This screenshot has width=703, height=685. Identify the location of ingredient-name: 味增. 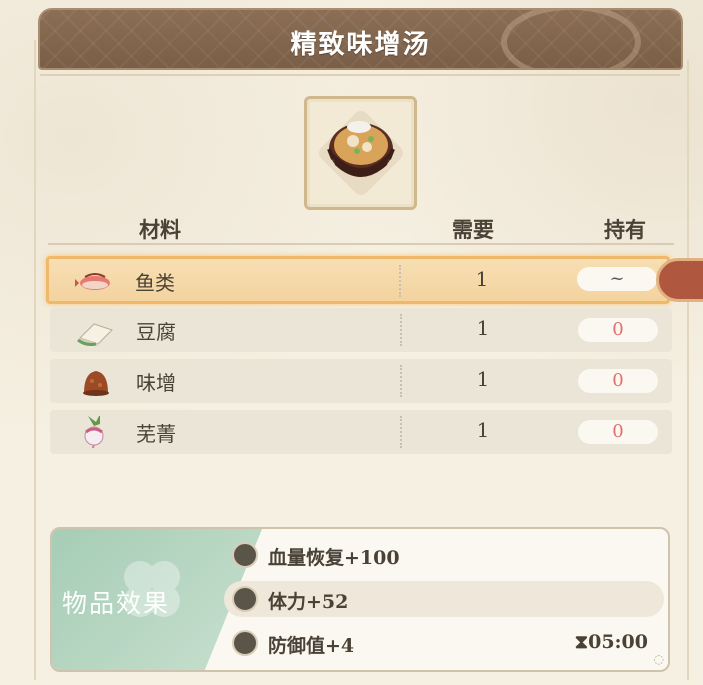
(156, 383).